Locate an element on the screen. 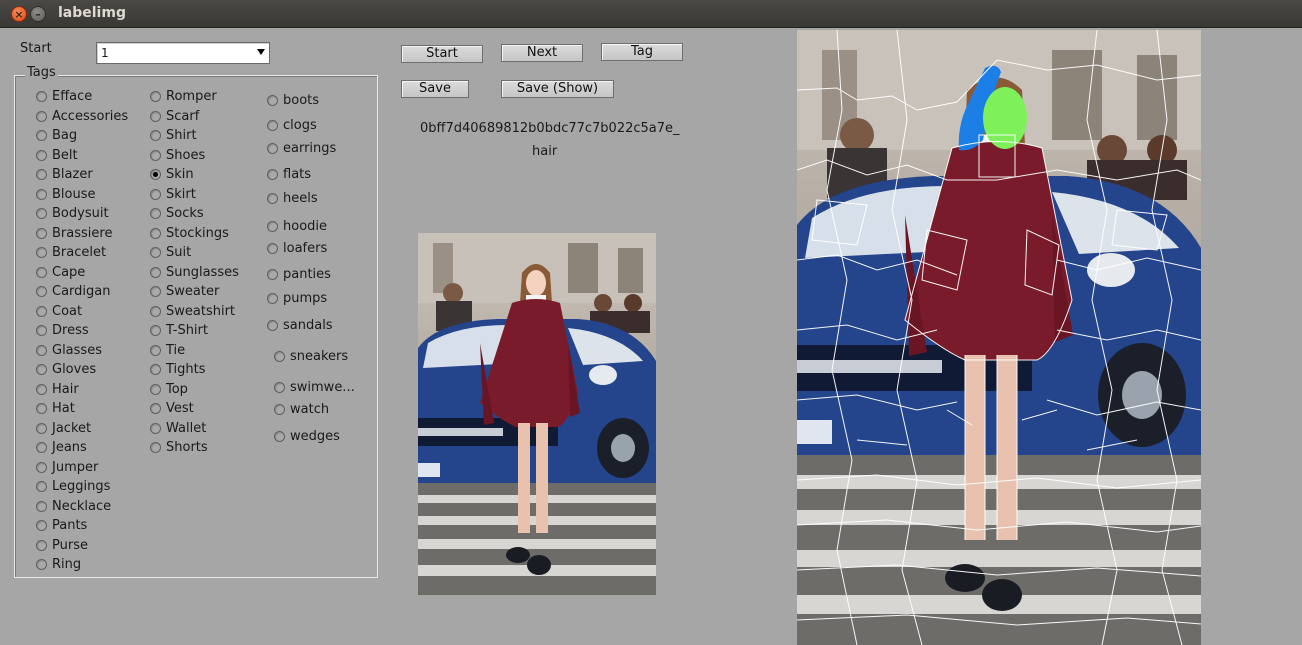 The width and height of the screenshot is (1302, 645). tag-radio-vest: Vest is located at coordinates (172, 408).